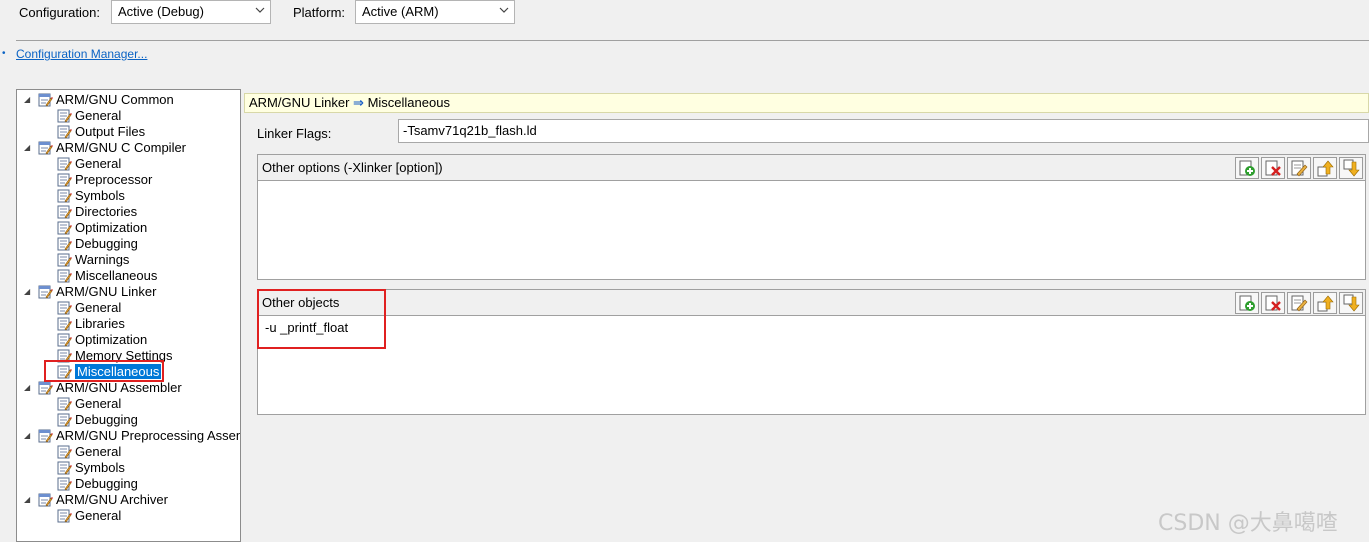  I want to click on other-options-header: Other options (-Xlinker [option]), so click(811, 168).